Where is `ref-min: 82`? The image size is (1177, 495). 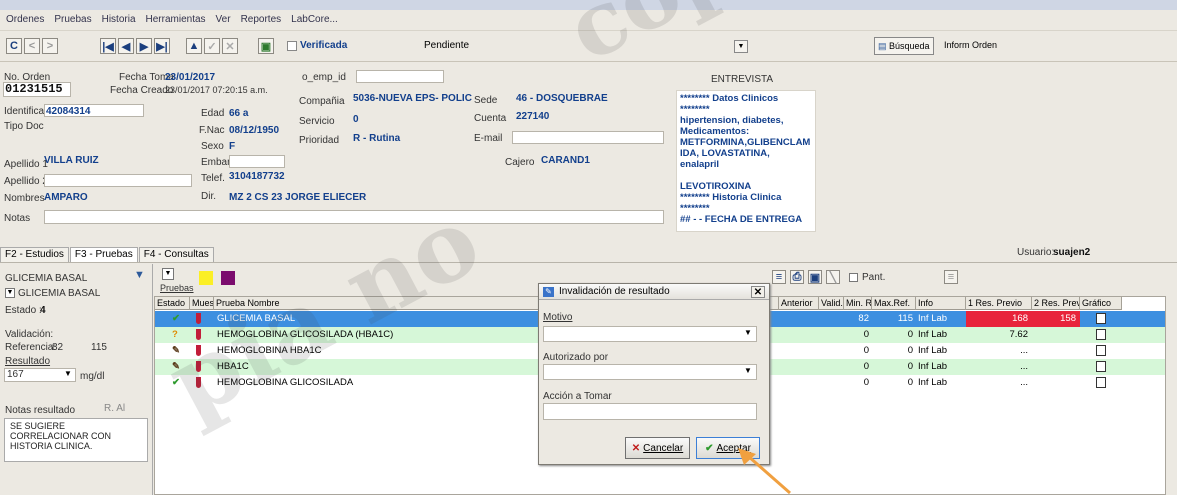 ref-min: 82 is located at coordinates (58, 347).